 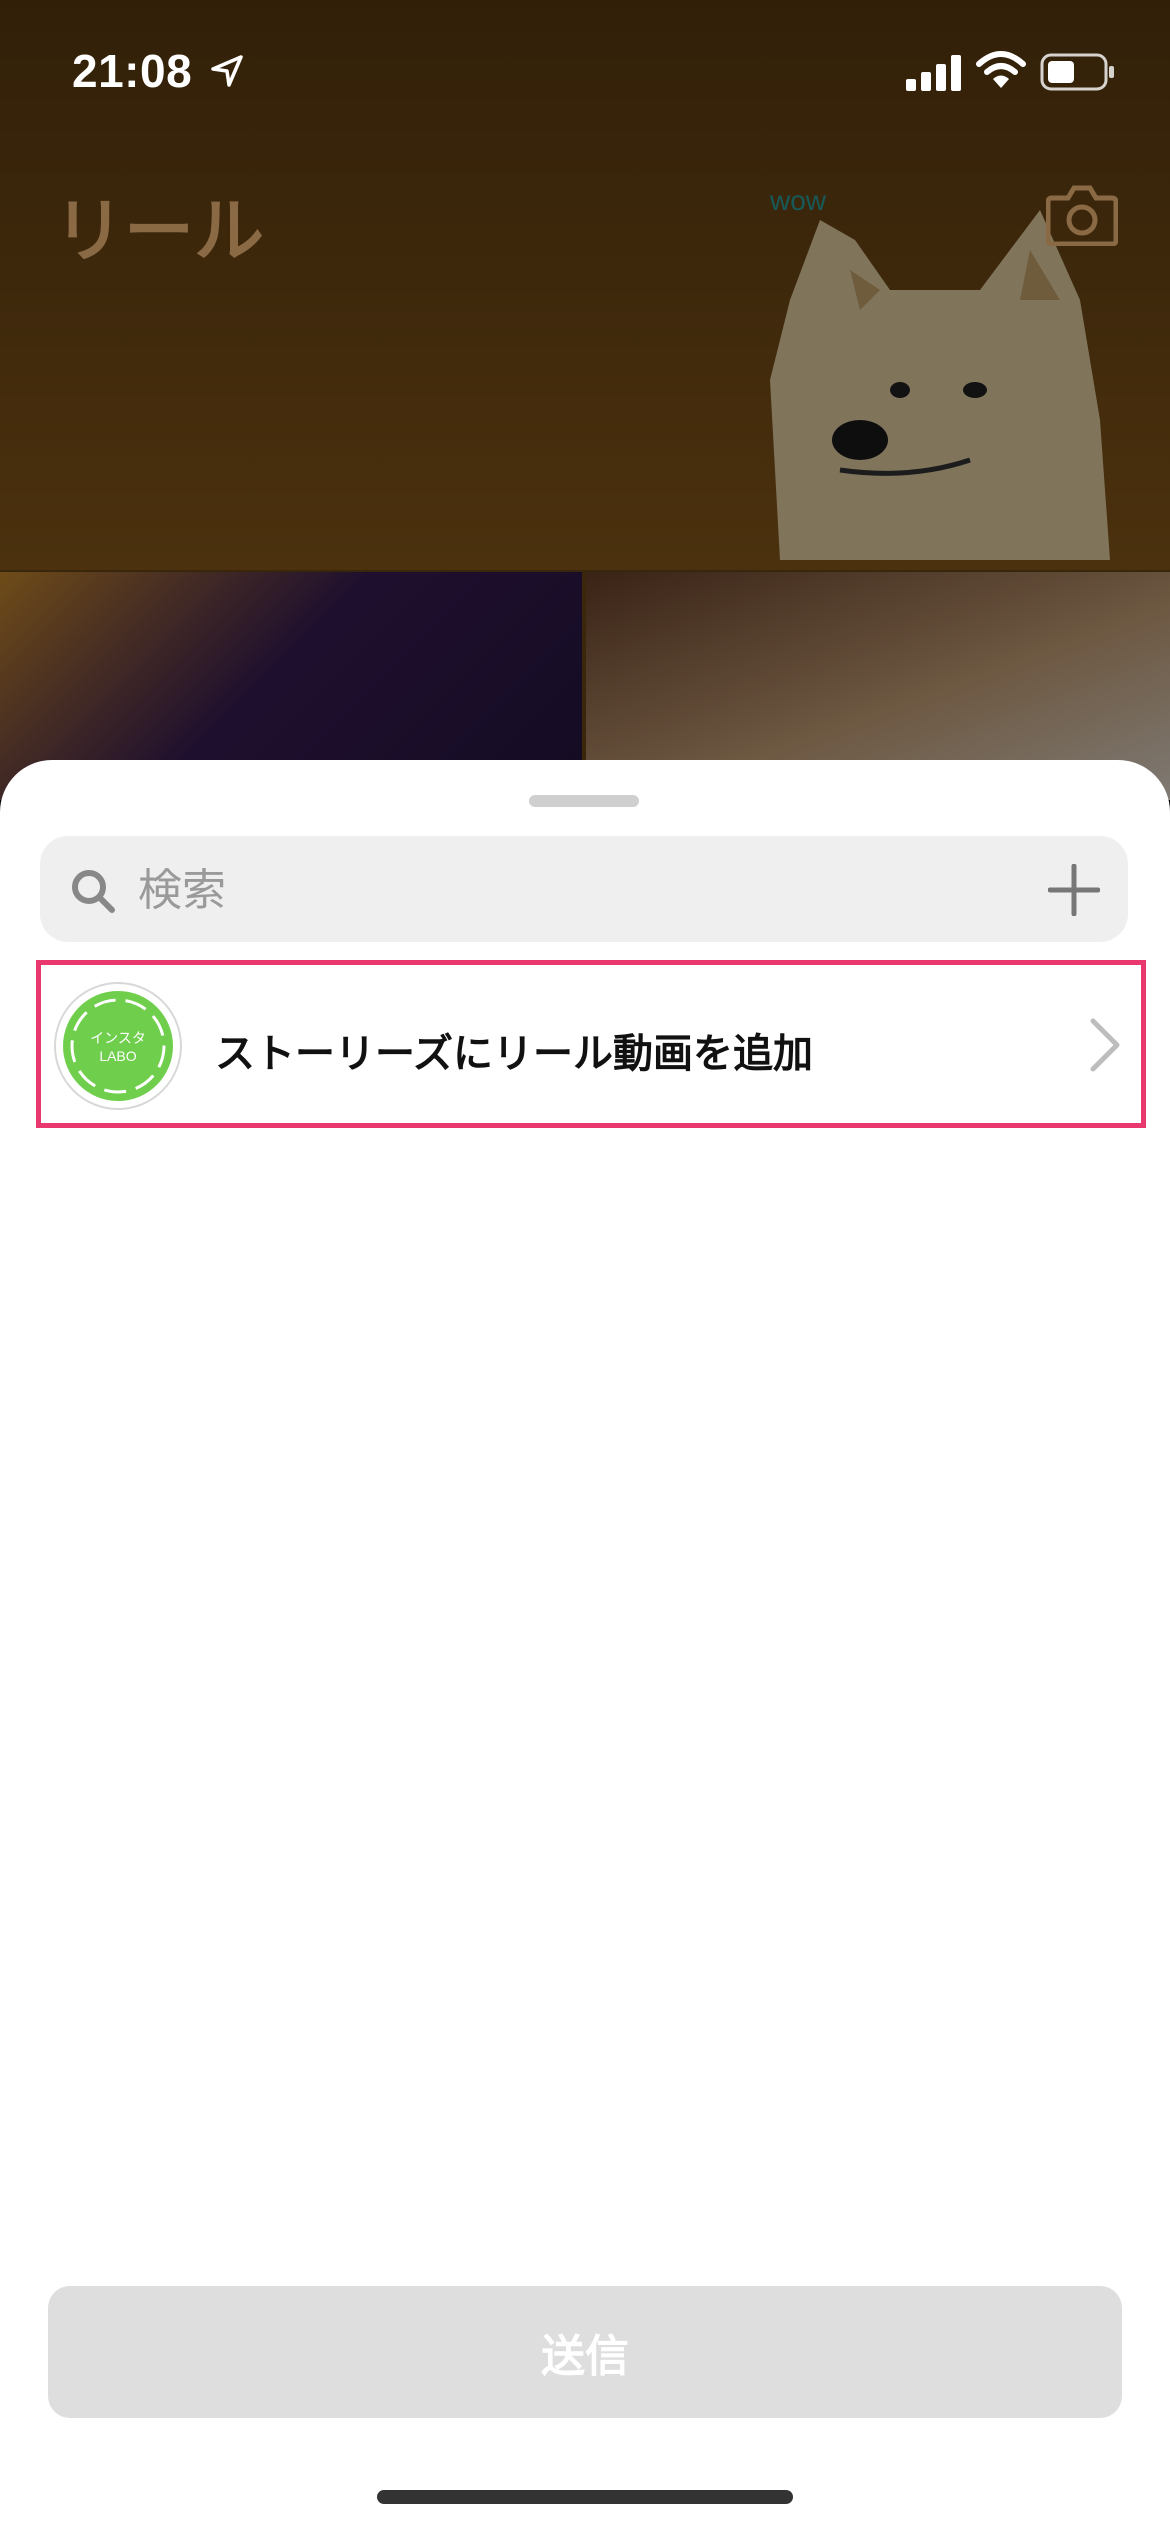 What do you see at coordinates (578, 890) in the screenshot?
I see `search-input` at bounding box center [578, 890].